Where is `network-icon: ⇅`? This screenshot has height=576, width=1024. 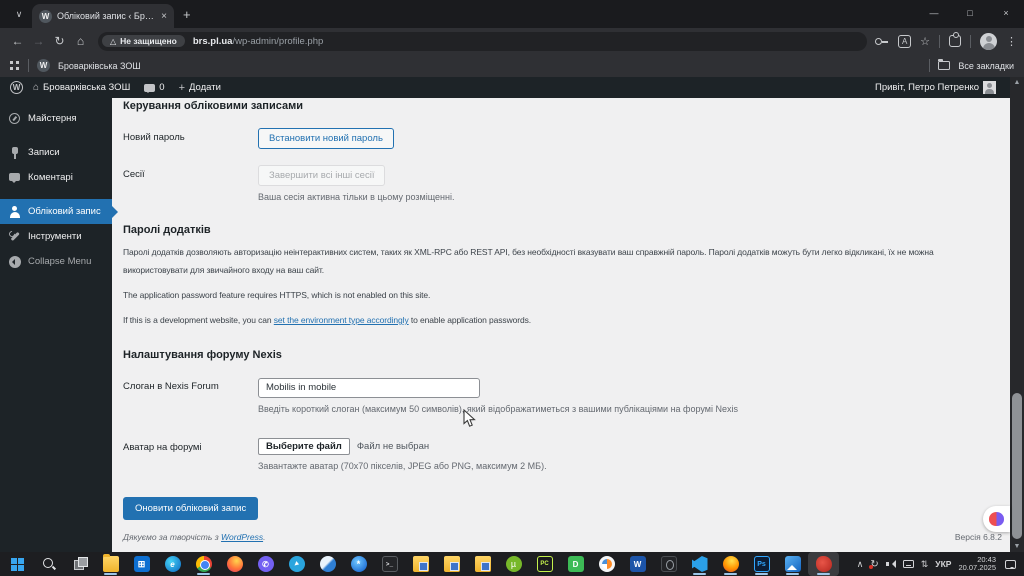
network-icon: ⇅ is located at coordinates (925, 564).